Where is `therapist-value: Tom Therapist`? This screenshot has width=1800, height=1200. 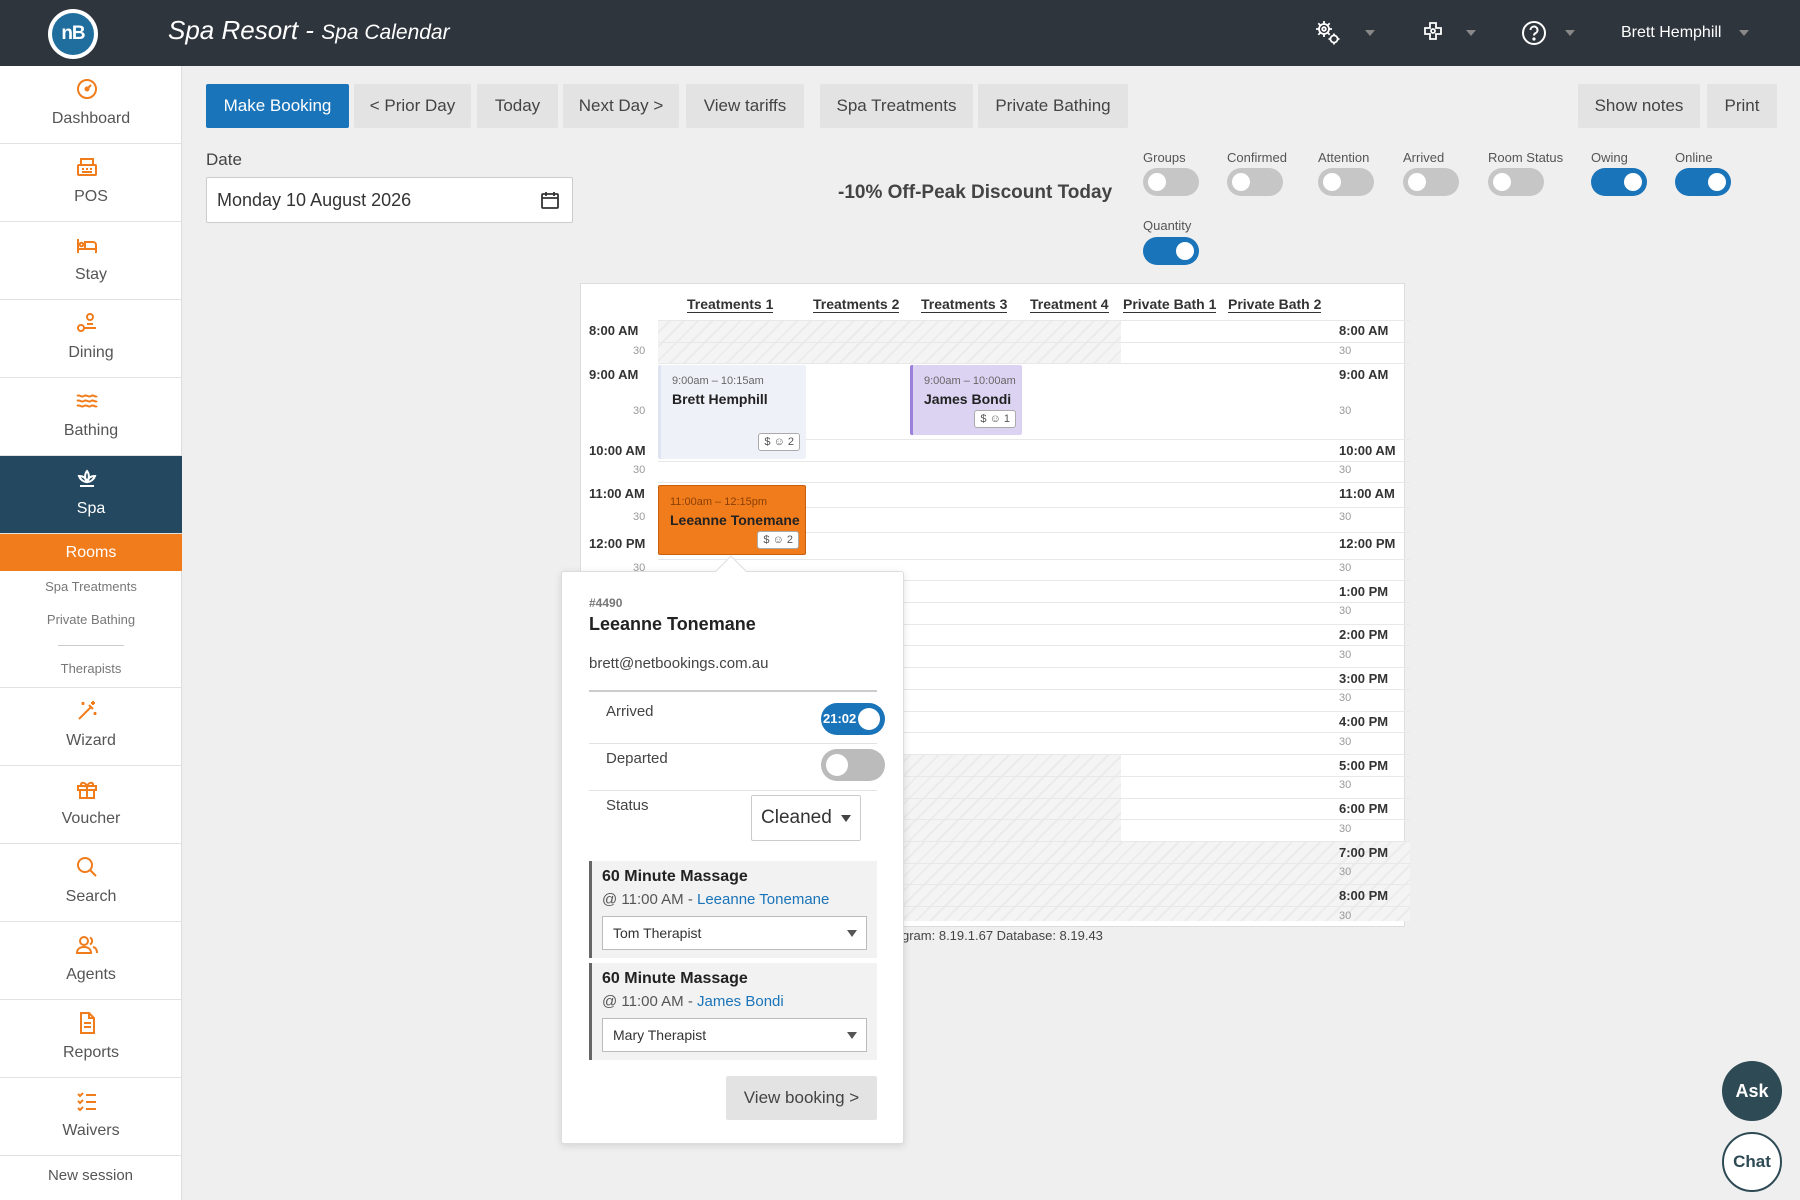 therapist-value: Tom Therapist is located at coordinates (657, 933).